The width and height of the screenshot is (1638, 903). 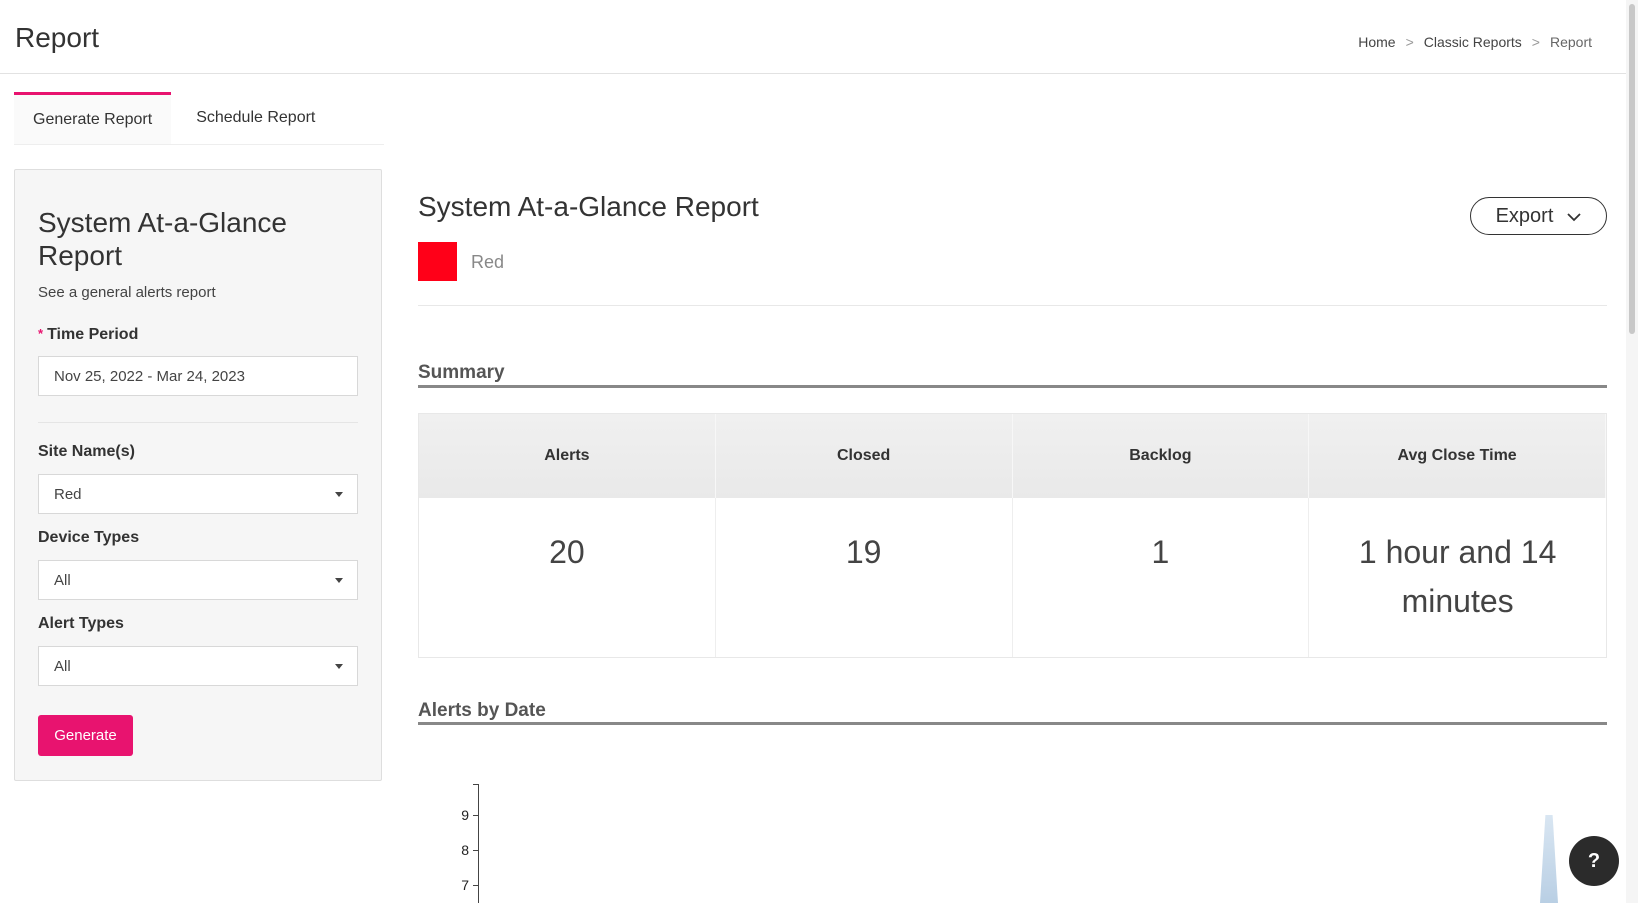 What do you see at coordinates (85, 735) in the screenshot?
I see `generate-button: Generate` at bounding box center [85, 735].